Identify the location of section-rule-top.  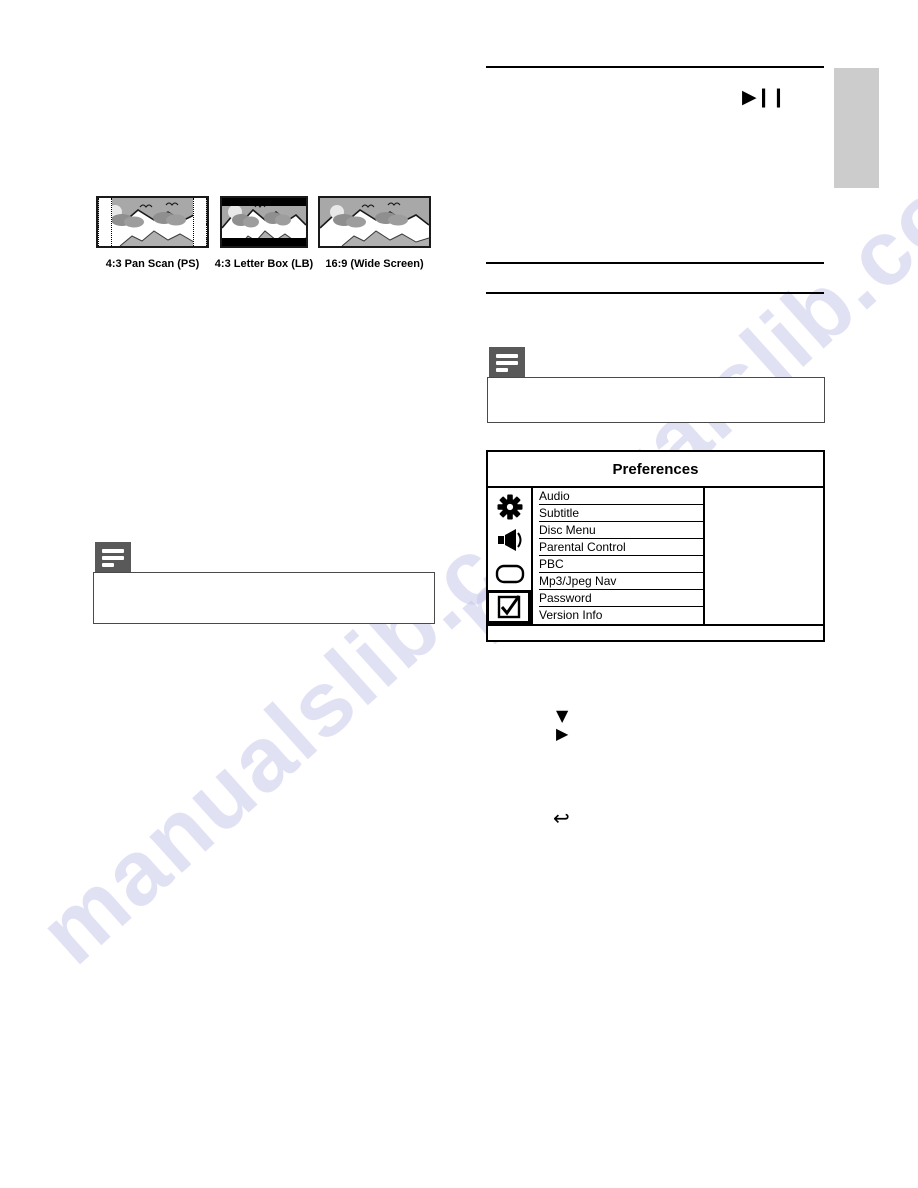
(655, 67).